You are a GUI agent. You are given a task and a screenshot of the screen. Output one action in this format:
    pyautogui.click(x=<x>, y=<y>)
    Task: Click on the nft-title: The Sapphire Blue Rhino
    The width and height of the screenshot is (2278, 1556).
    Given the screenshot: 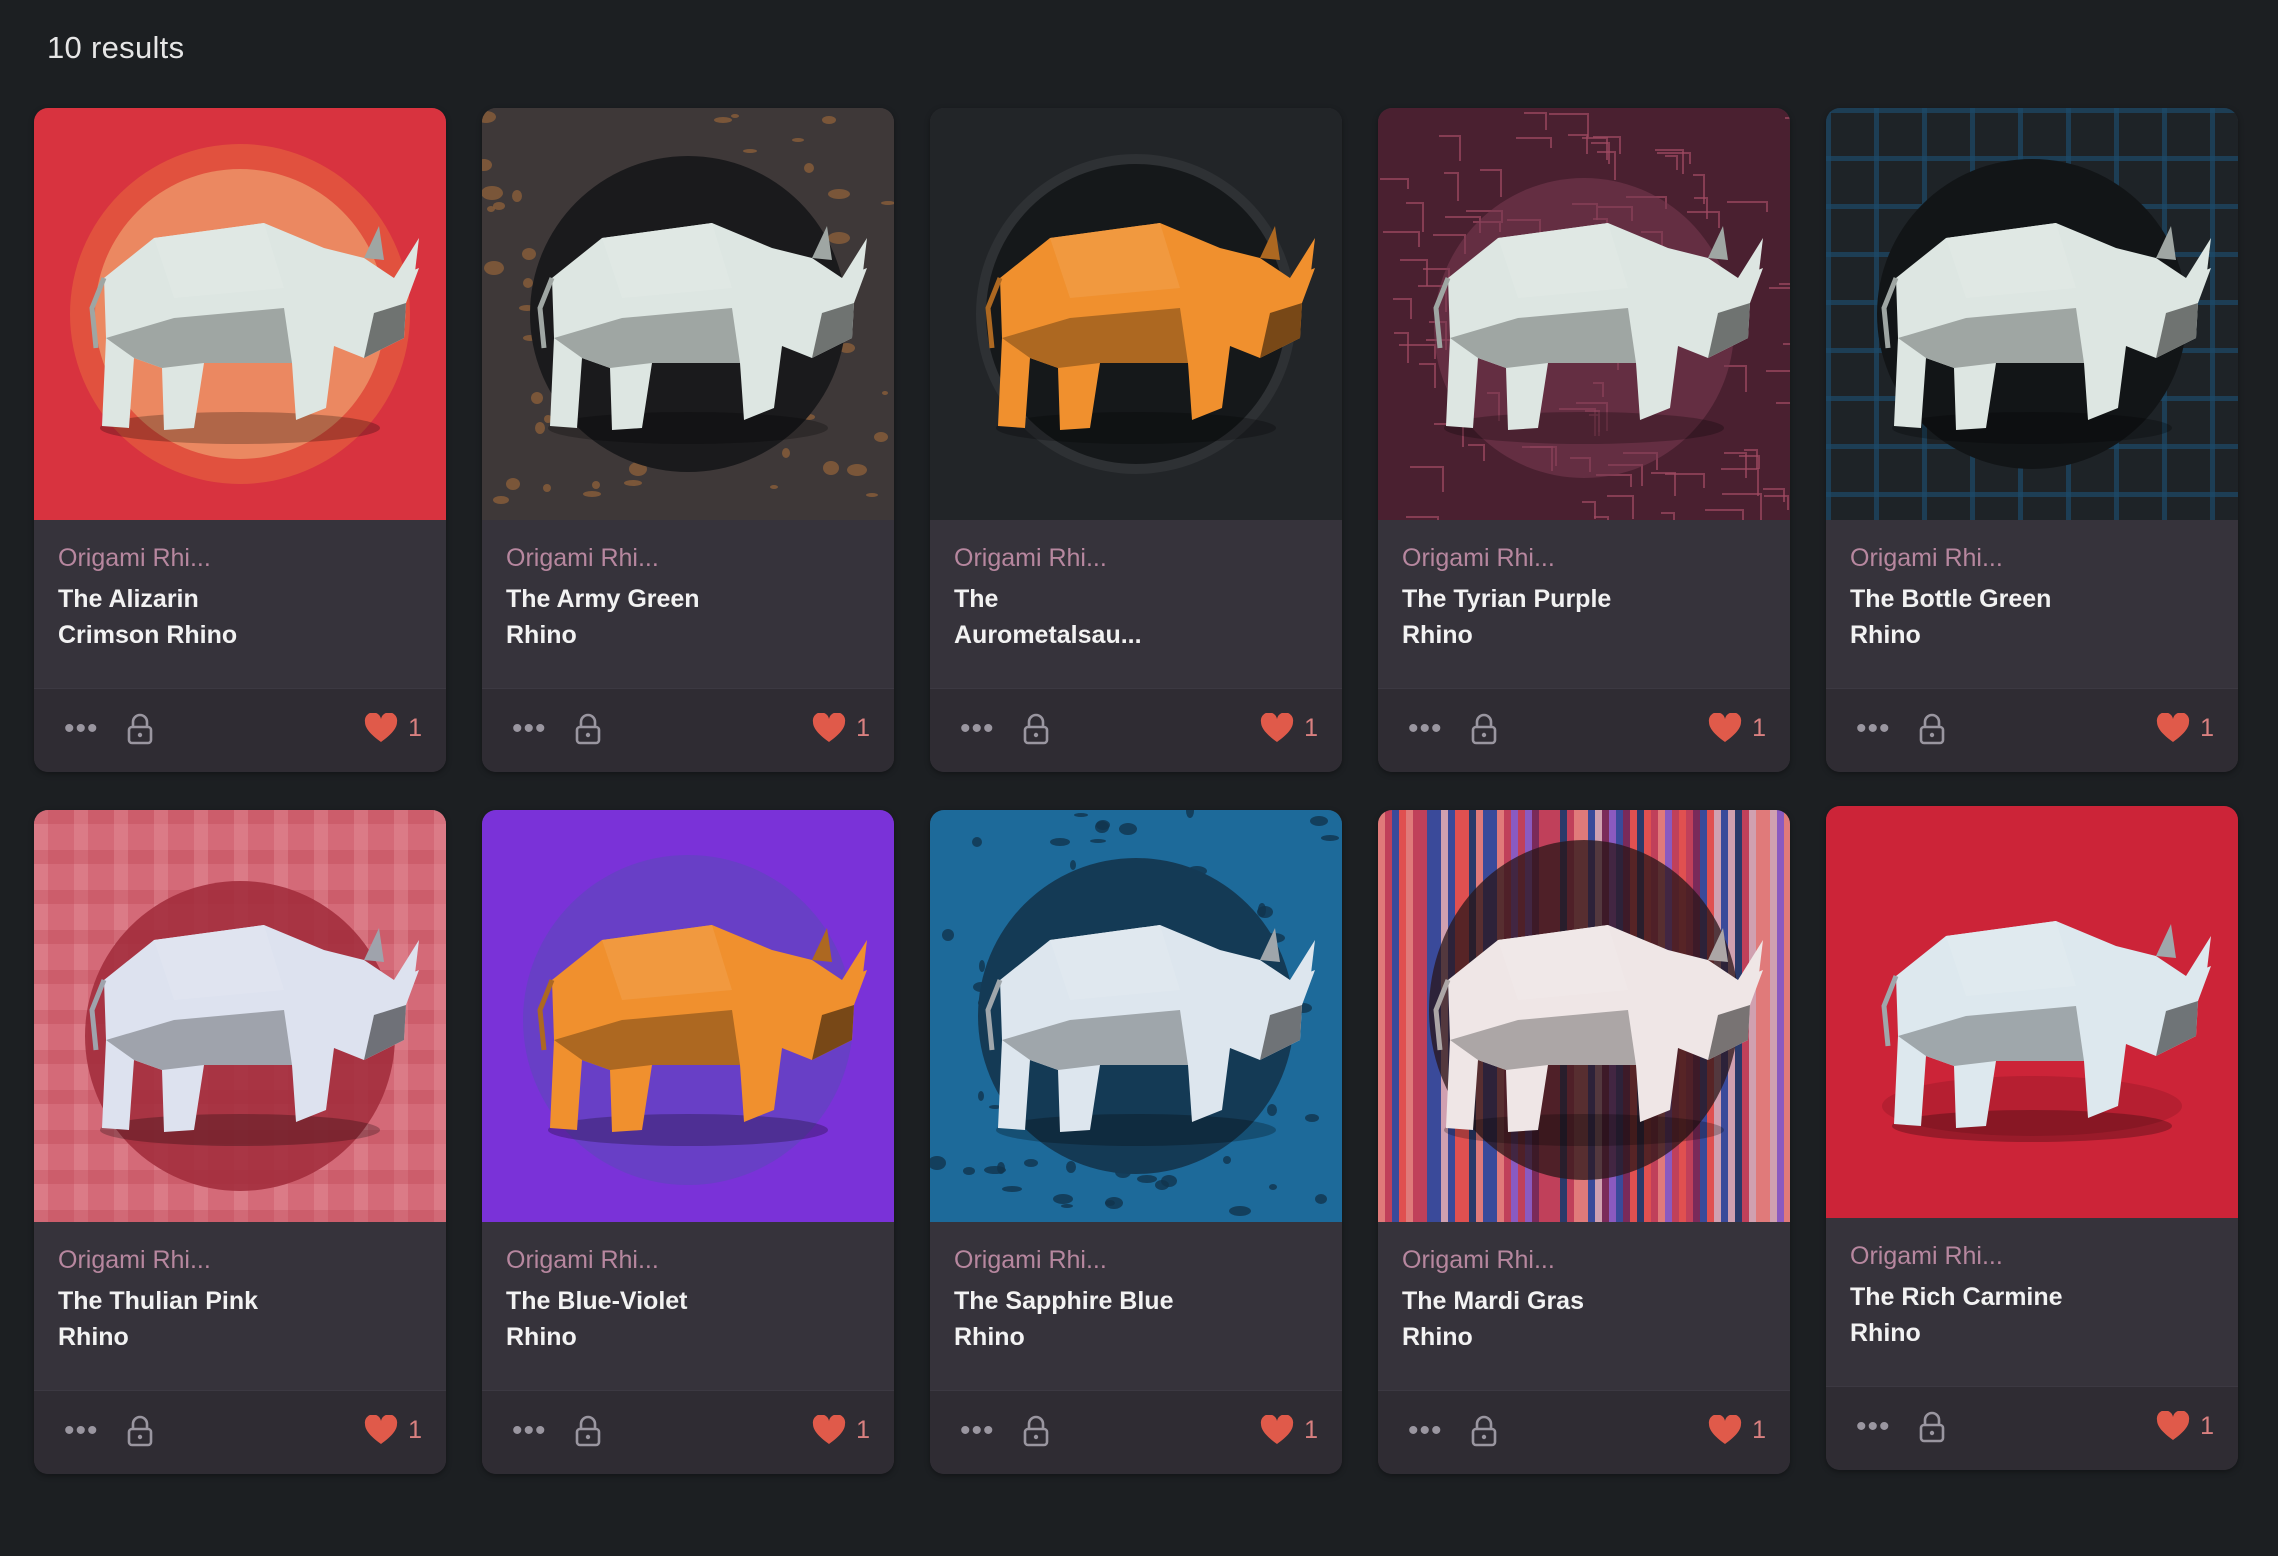 What is the action you would take?
    pyautogui.click(x=1069, y=1319)
    